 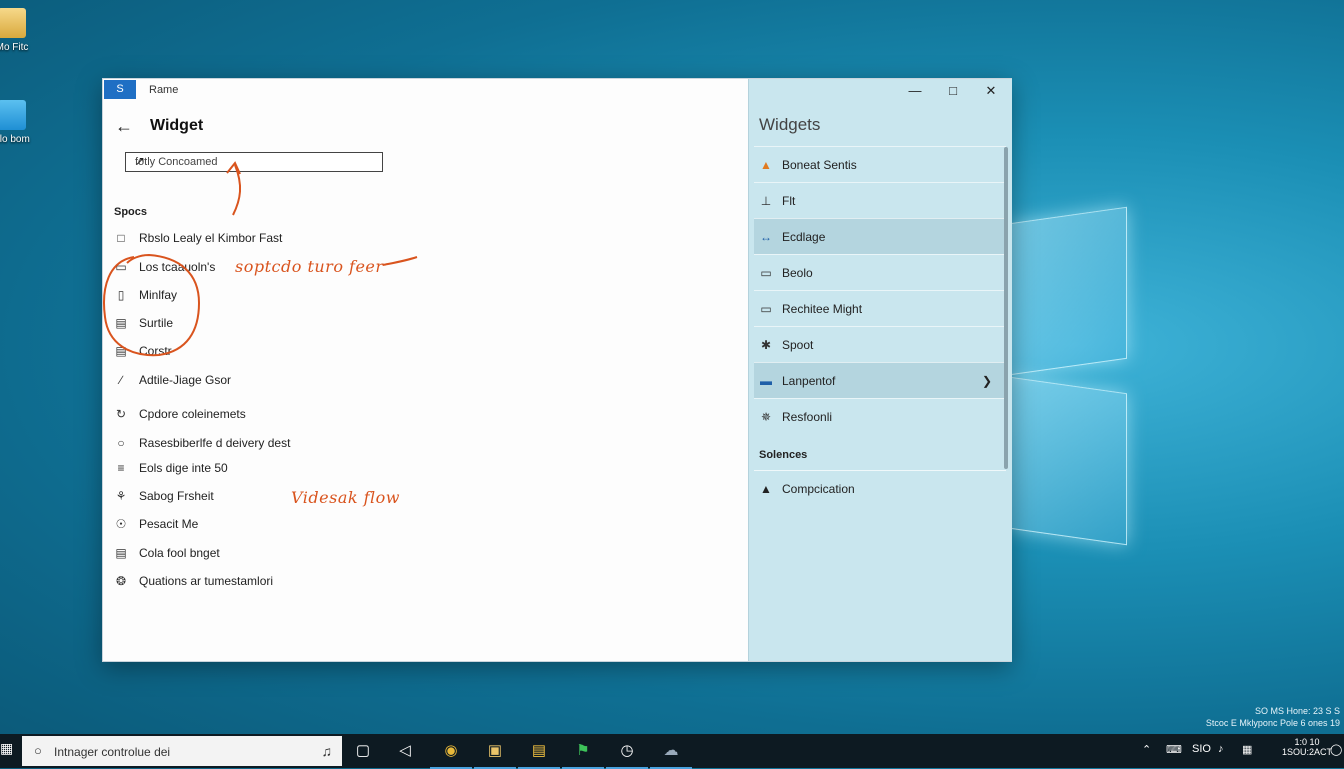 I want to click on widget-item: ▲ Compcication, so click(x=880, y=488).